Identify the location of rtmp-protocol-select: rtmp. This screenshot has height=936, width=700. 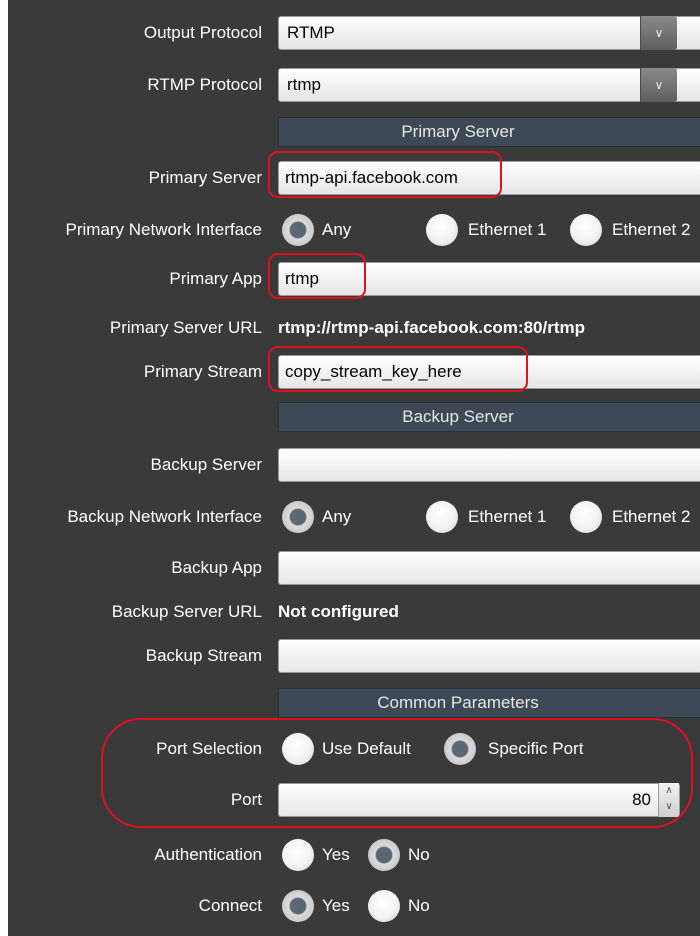
(489, 85).